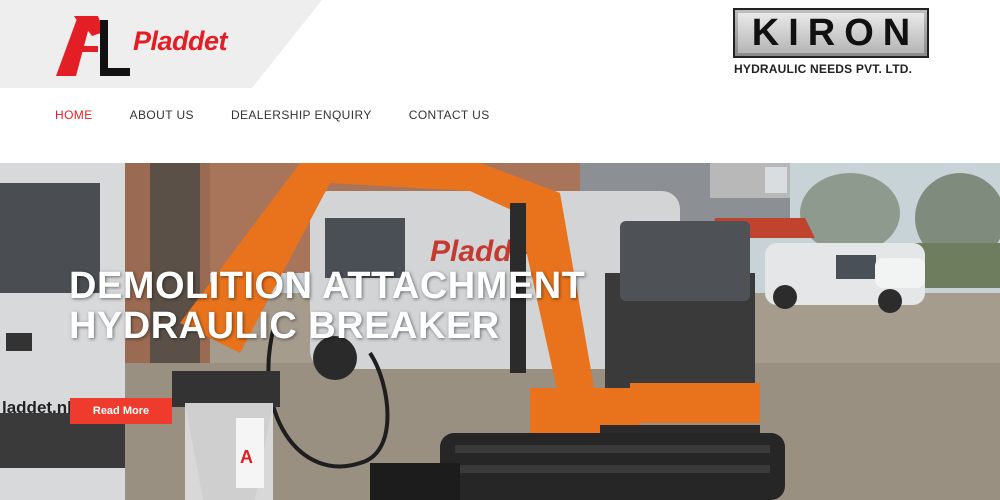 This screenshot has width=1000, height=500. Describe the element at coordinates (93, 47) in the screenshot. I see `pladdet-logo-icon` at that location.